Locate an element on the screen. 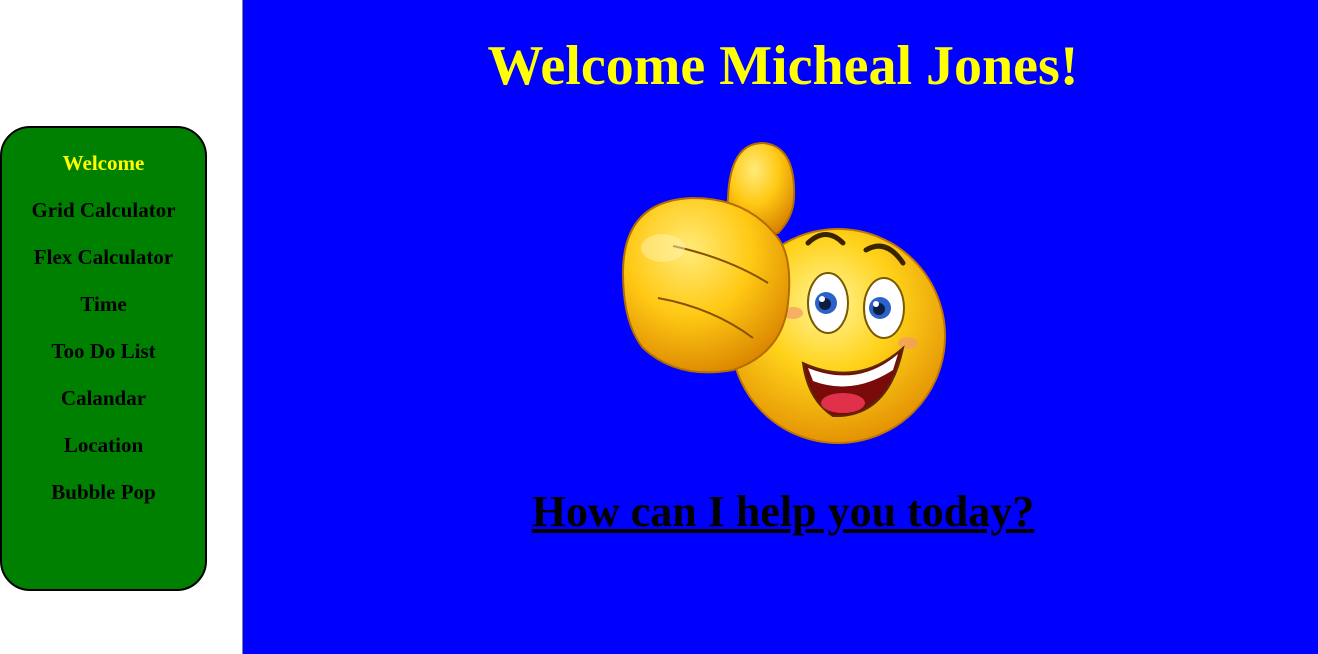 The height and width of the screenshot is (654, 1318). nav-item-calendar: Calandar is located at coordinates (103, 408).